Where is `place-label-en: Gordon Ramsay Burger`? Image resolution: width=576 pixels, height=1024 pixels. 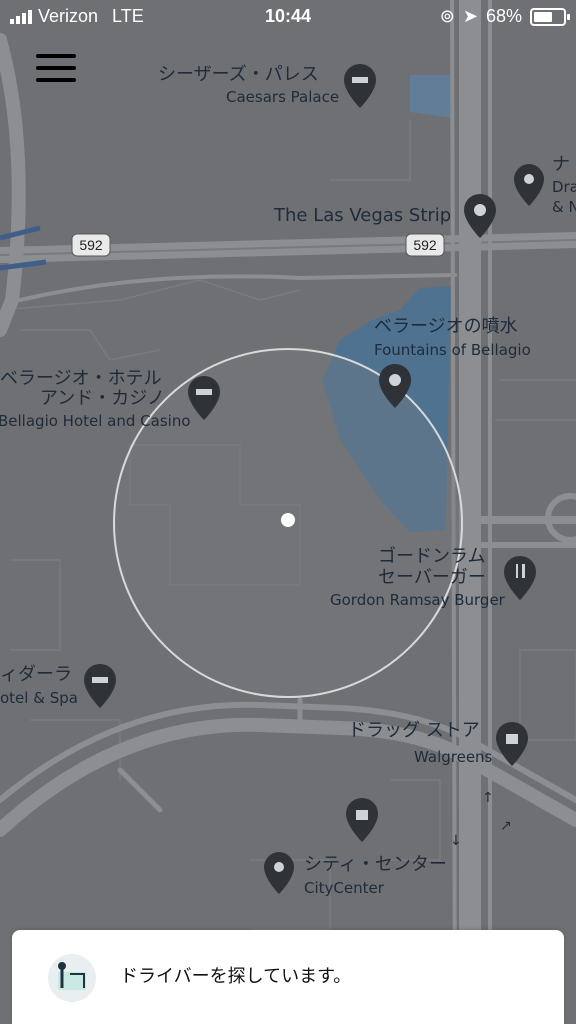
place-label-en: Gordon Ramsay Burger is located at coordinates (417, 600).